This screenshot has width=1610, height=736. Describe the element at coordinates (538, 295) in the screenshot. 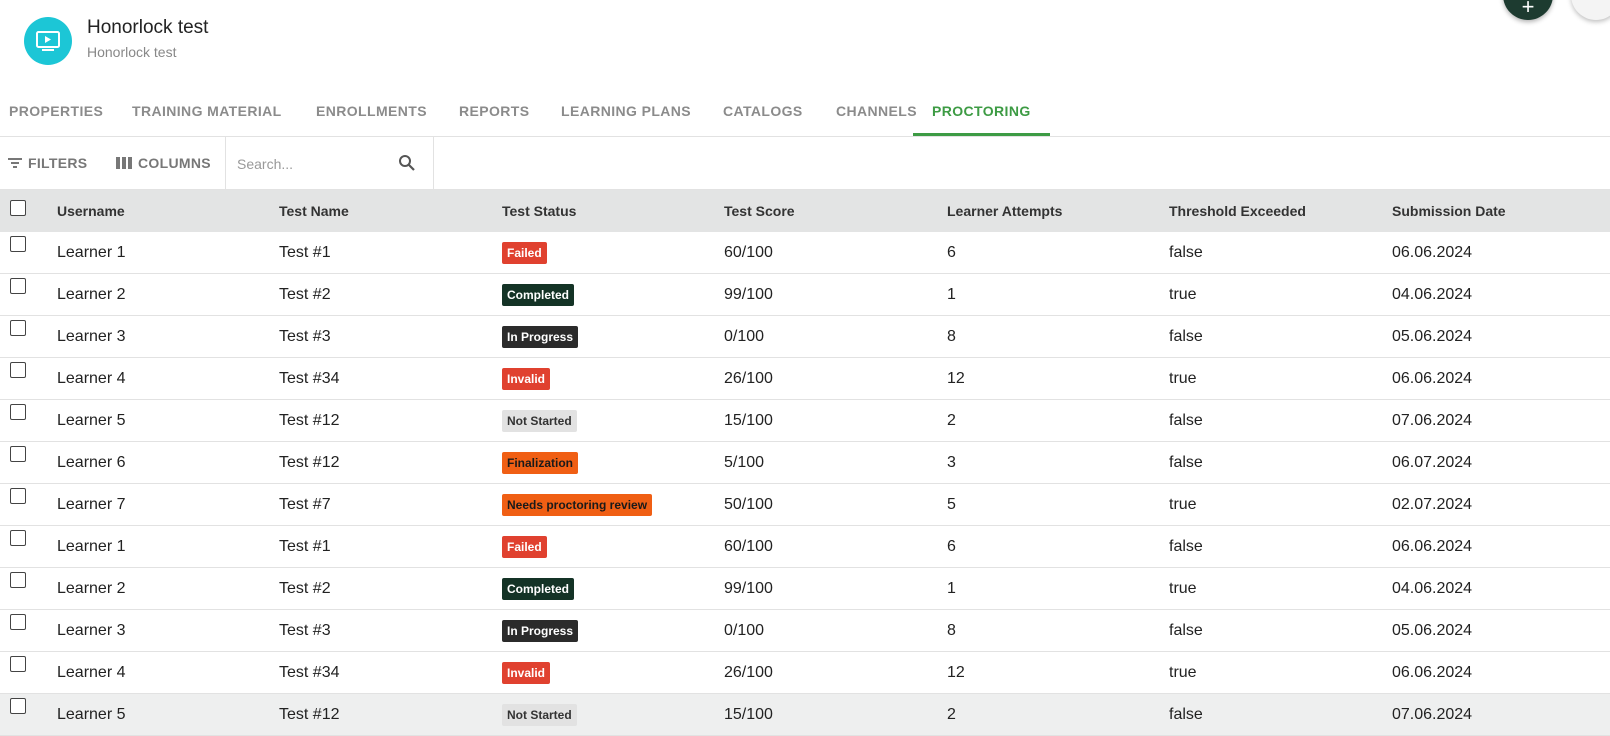

I see `status-badge: Completed` at that location.